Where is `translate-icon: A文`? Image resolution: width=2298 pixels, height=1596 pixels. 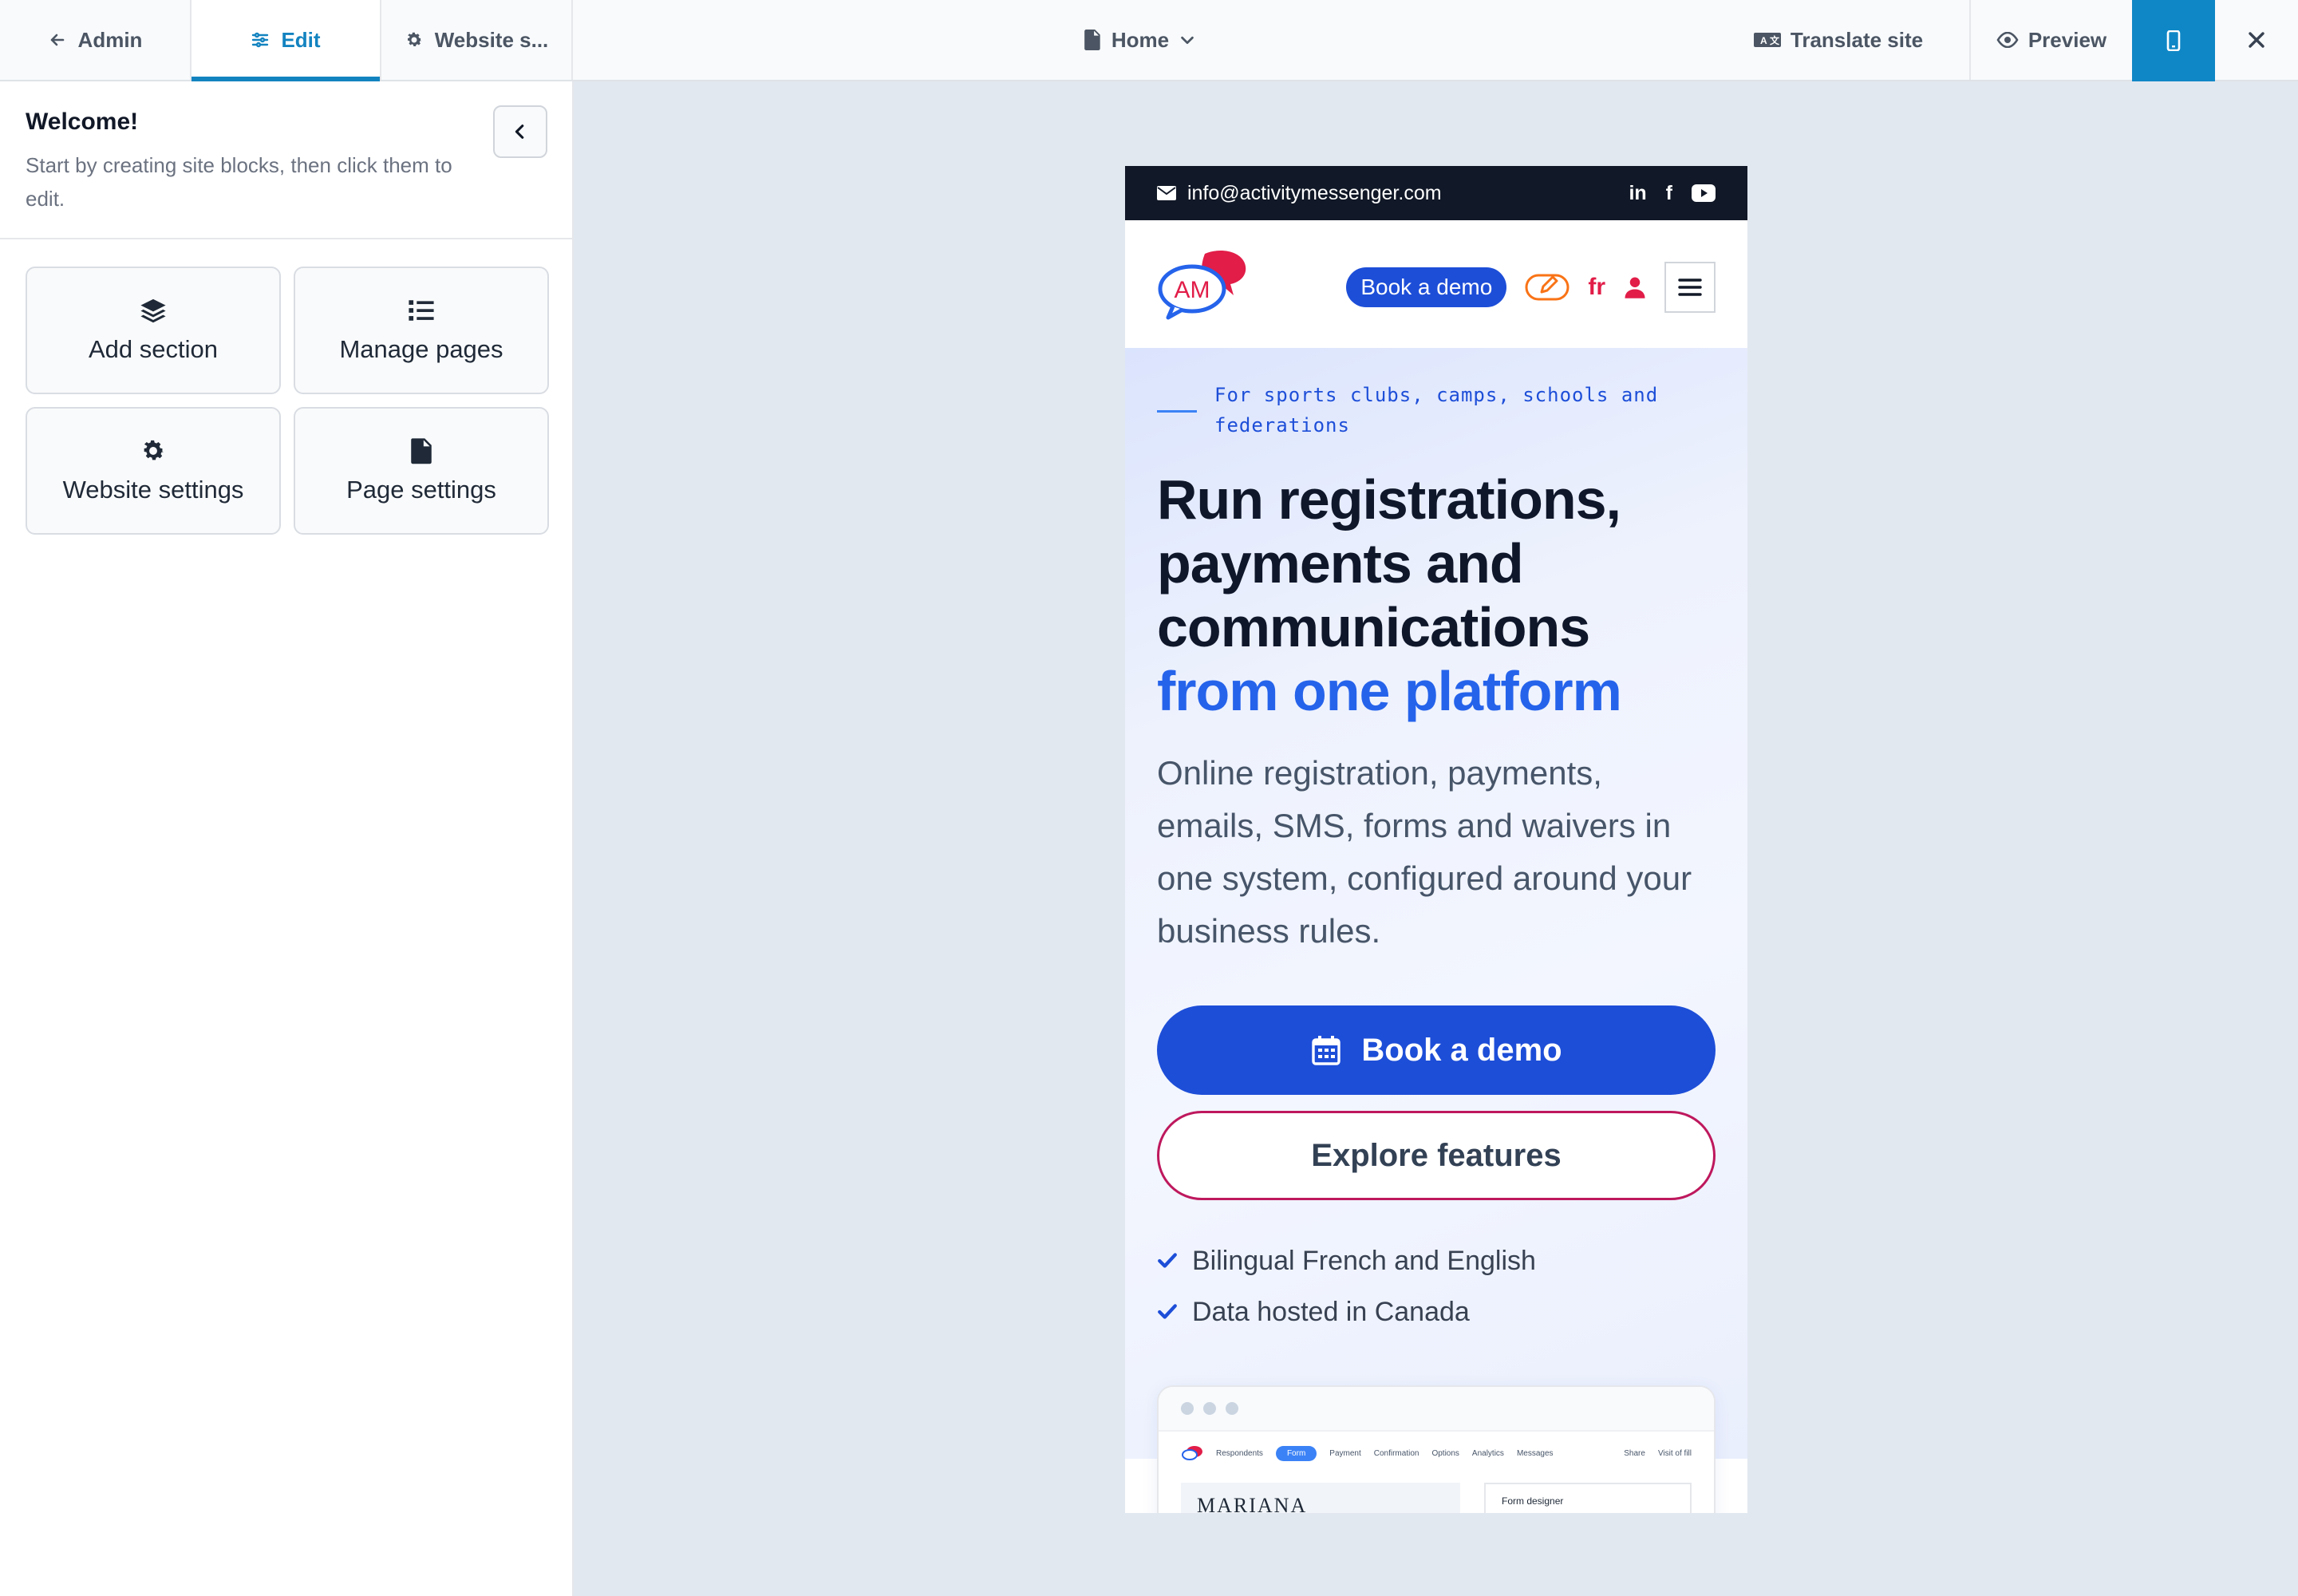
translate-icon: A文 is located at coordinates (1767, 40).